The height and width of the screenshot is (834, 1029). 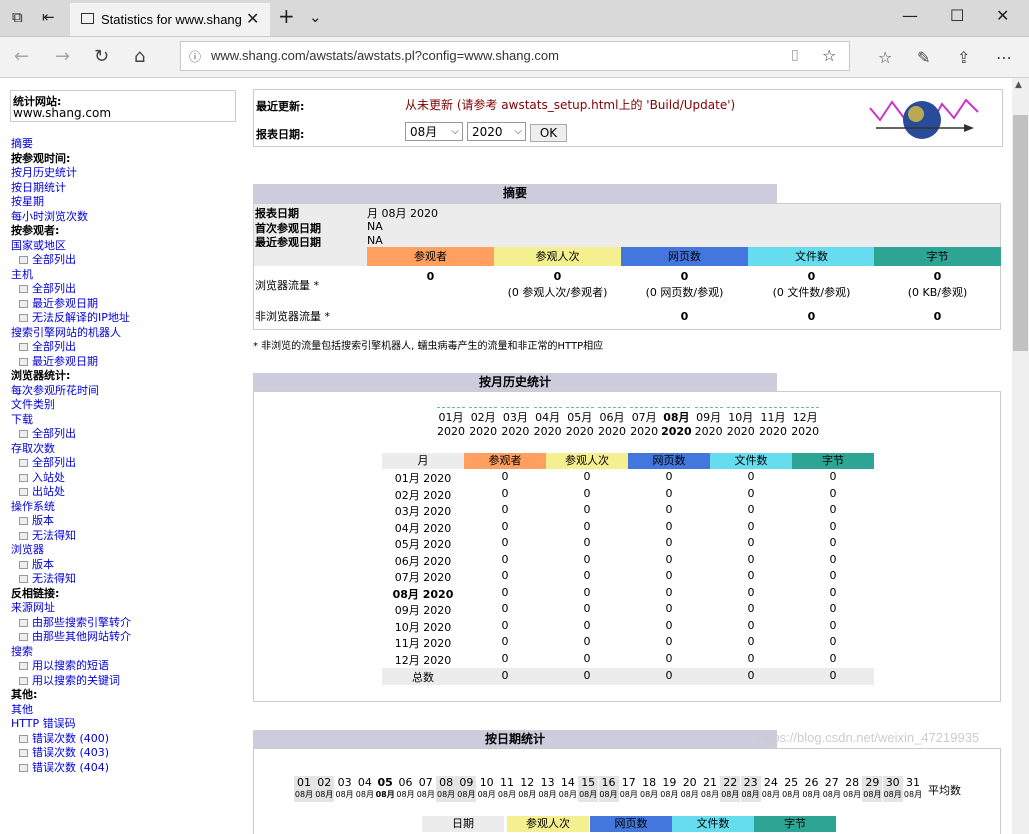 I want to click on sidebar-link: 文件类别, so click(x=71, y=405).